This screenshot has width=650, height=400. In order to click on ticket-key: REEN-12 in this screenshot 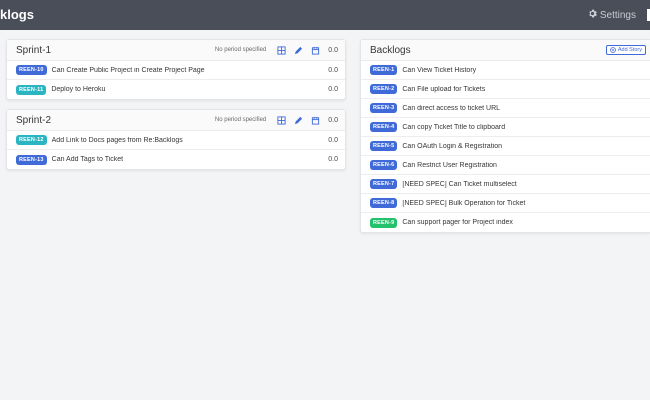, I will do `click(31, 140)`.